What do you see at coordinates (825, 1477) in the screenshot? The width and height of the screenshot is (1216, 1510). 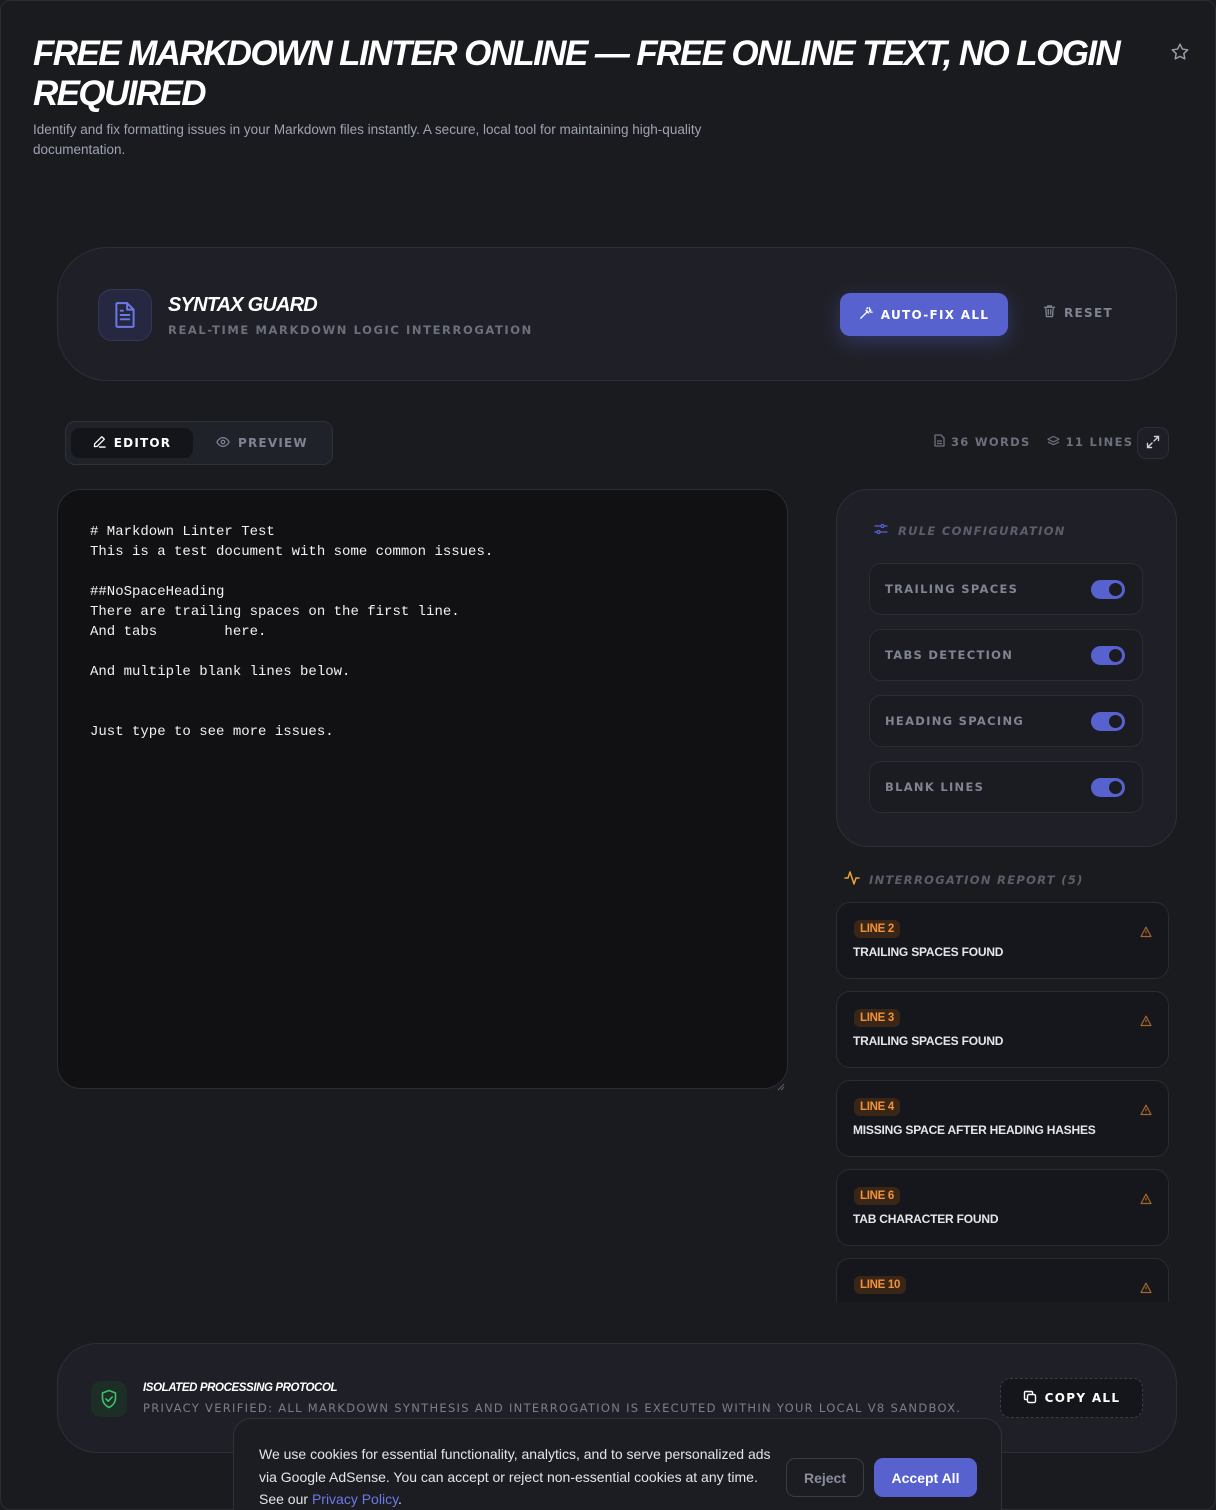 I see `reject-cookies-button: Reject` at bounding box center [825, 1477].